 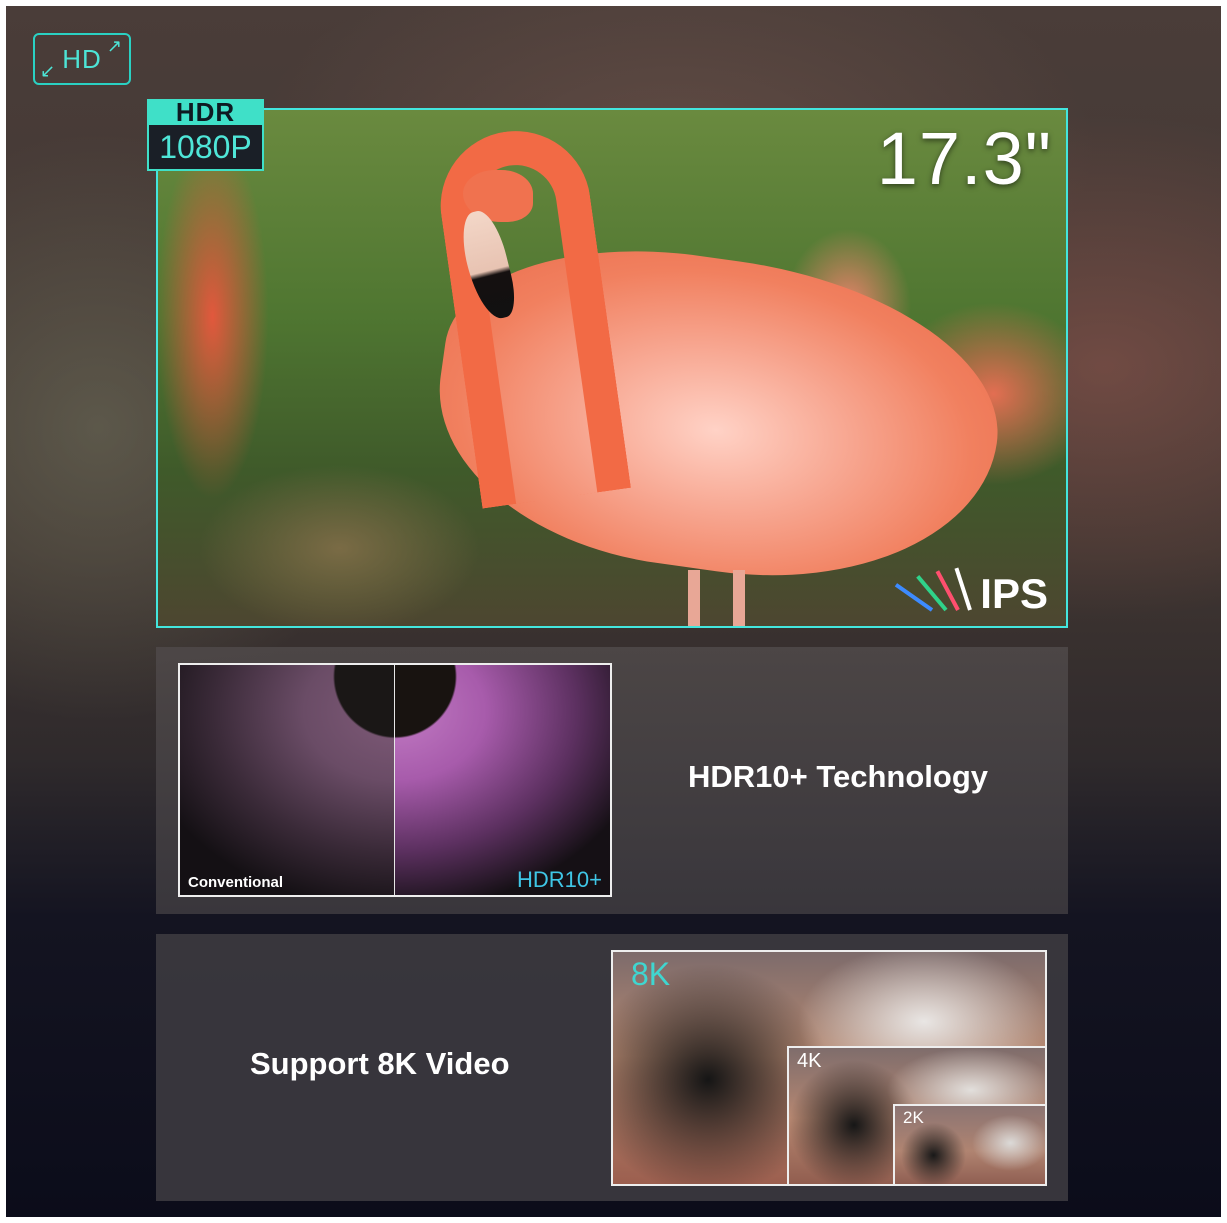 What do you see at coordinates (838, 776) in the screenshot?
I see `hdr10-title: HDR10+ Technology` at bounding box center [838, 776].